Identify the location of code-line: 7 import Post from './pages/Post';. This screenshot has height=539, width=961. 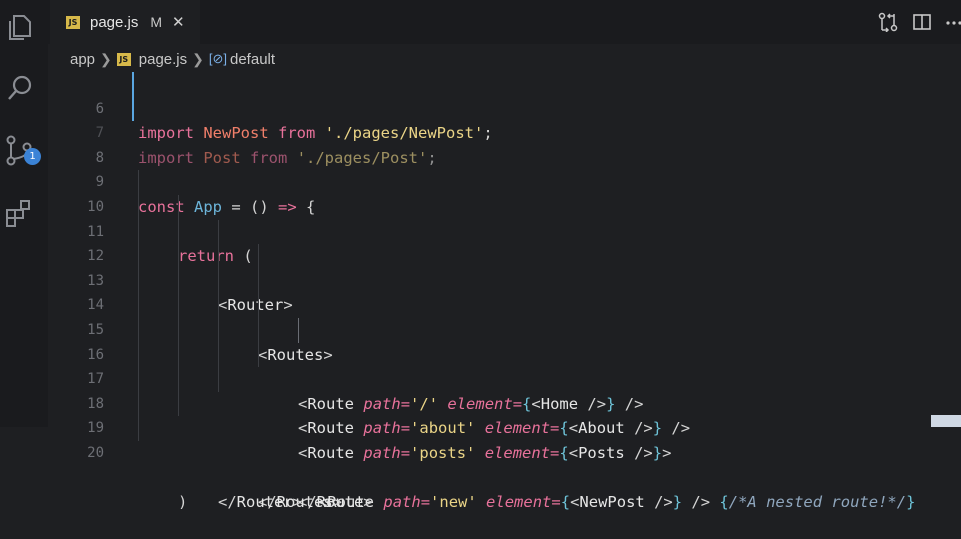
(504, 132).